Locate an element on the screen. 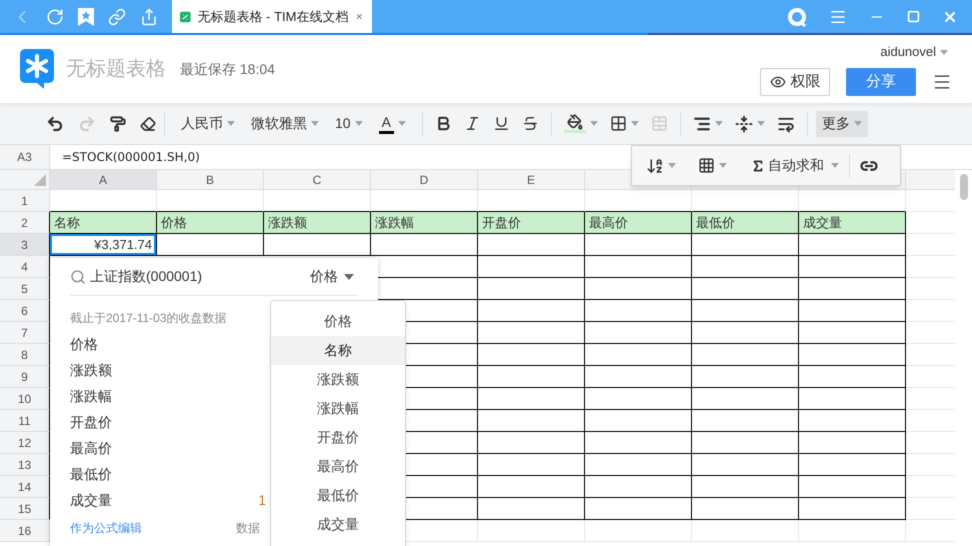  dropdown-option: 名称 is located at coordinates (338, 350).